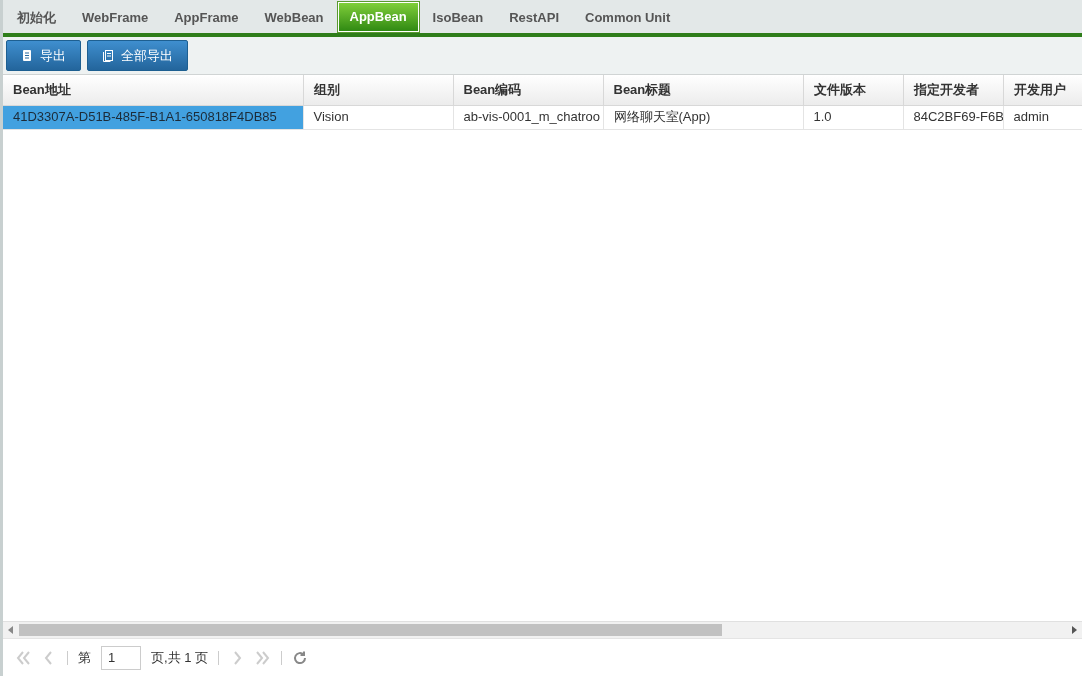 The image size is (1082, 676). Describe the element at coordinates (23, 657) in the screenshot. I see `first-page-icon` at that location.